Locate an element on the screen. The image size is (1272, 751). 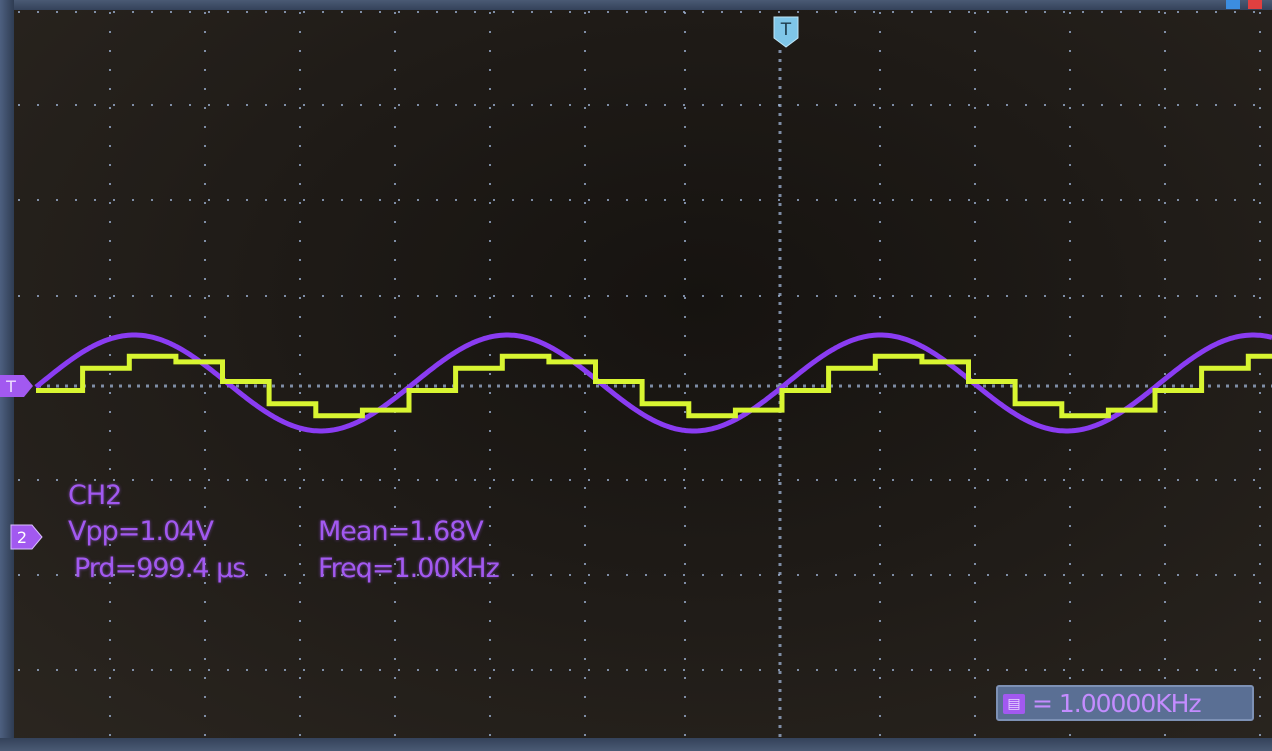
frequency-counter-box: ▤ = 1.00000KHz is located at coordinates (1125, 703).